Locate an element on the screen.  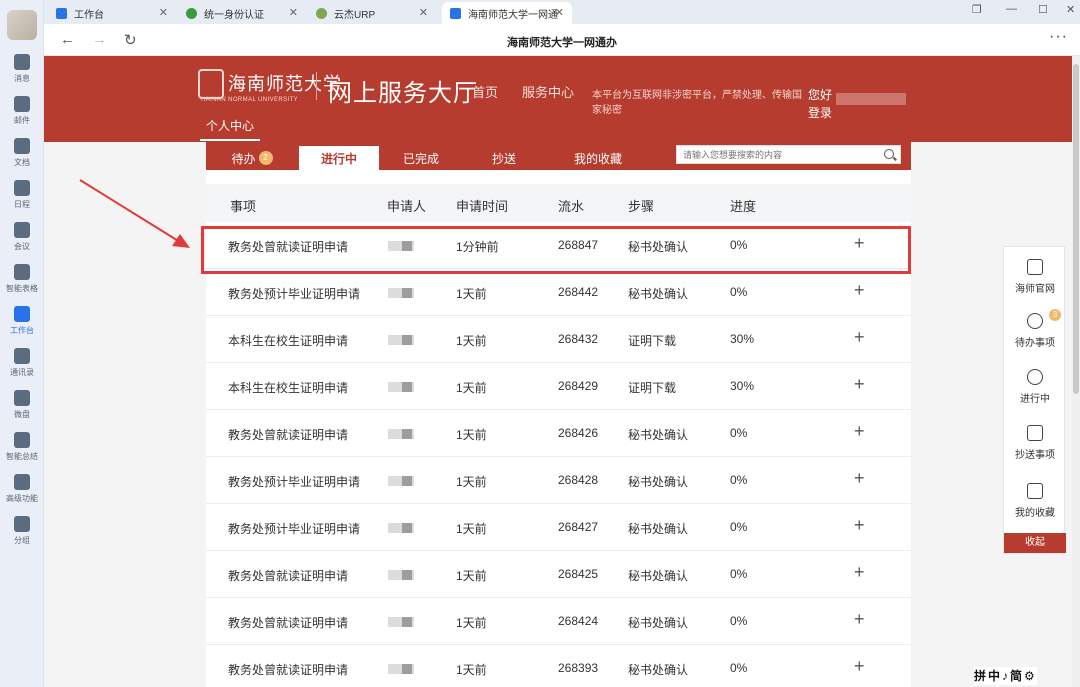
app-item-smart-sheet: 智能表格 is located at coordinates (22, 279).